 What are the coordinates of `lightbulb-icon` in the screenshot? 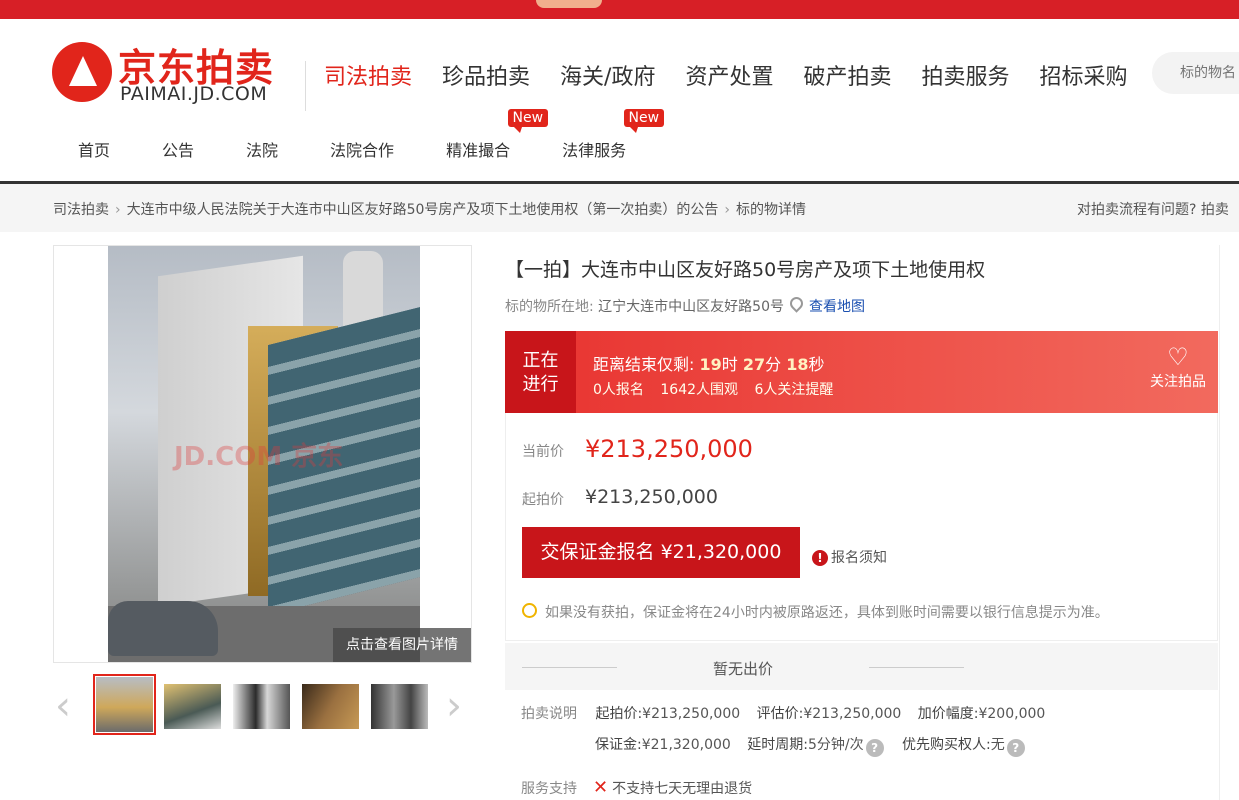 It's located at (529, 610).